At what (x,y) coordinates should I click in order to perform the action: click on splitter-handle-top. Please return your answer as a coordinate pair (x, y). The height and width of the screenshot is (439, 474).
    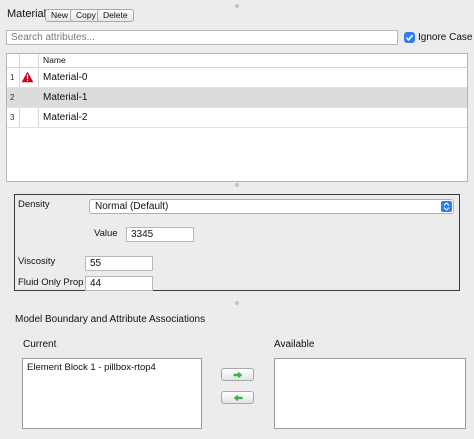
    Looking at the image, I should click on (237, 6).